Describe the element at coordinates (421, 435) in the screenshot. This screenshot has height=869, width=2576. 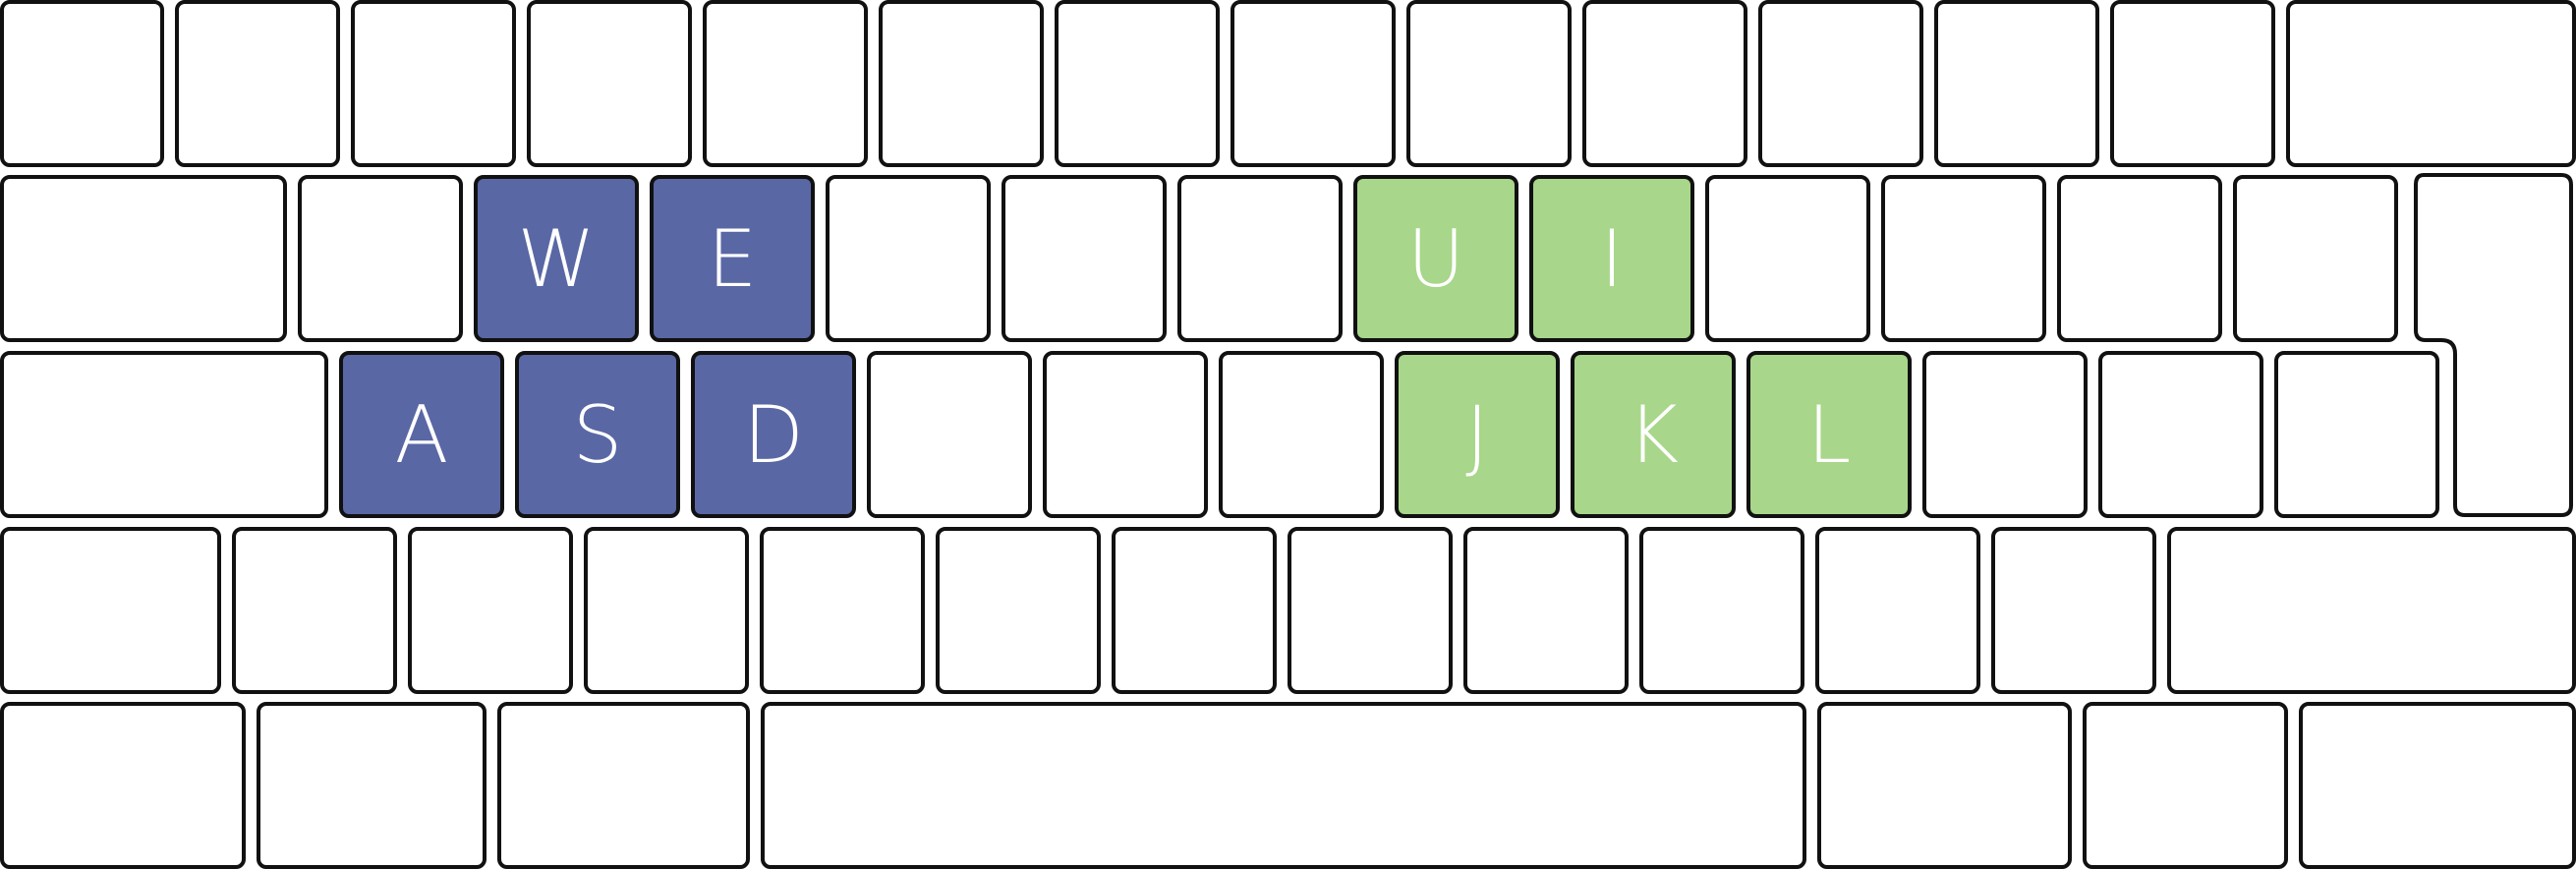
I see `key-a: A` at that location.